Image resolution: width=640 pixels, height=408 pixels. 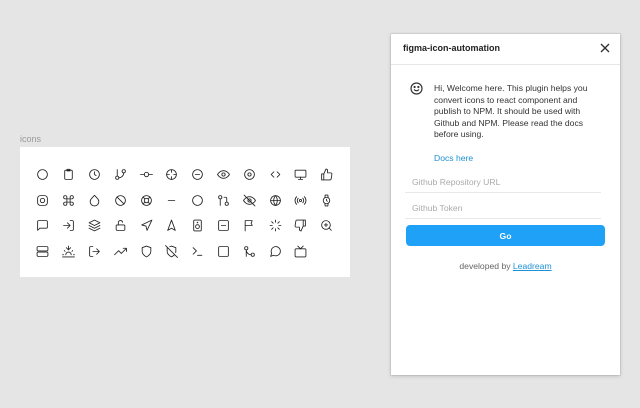 I want to click on frame-label: icons, so click(x=31, y=139).